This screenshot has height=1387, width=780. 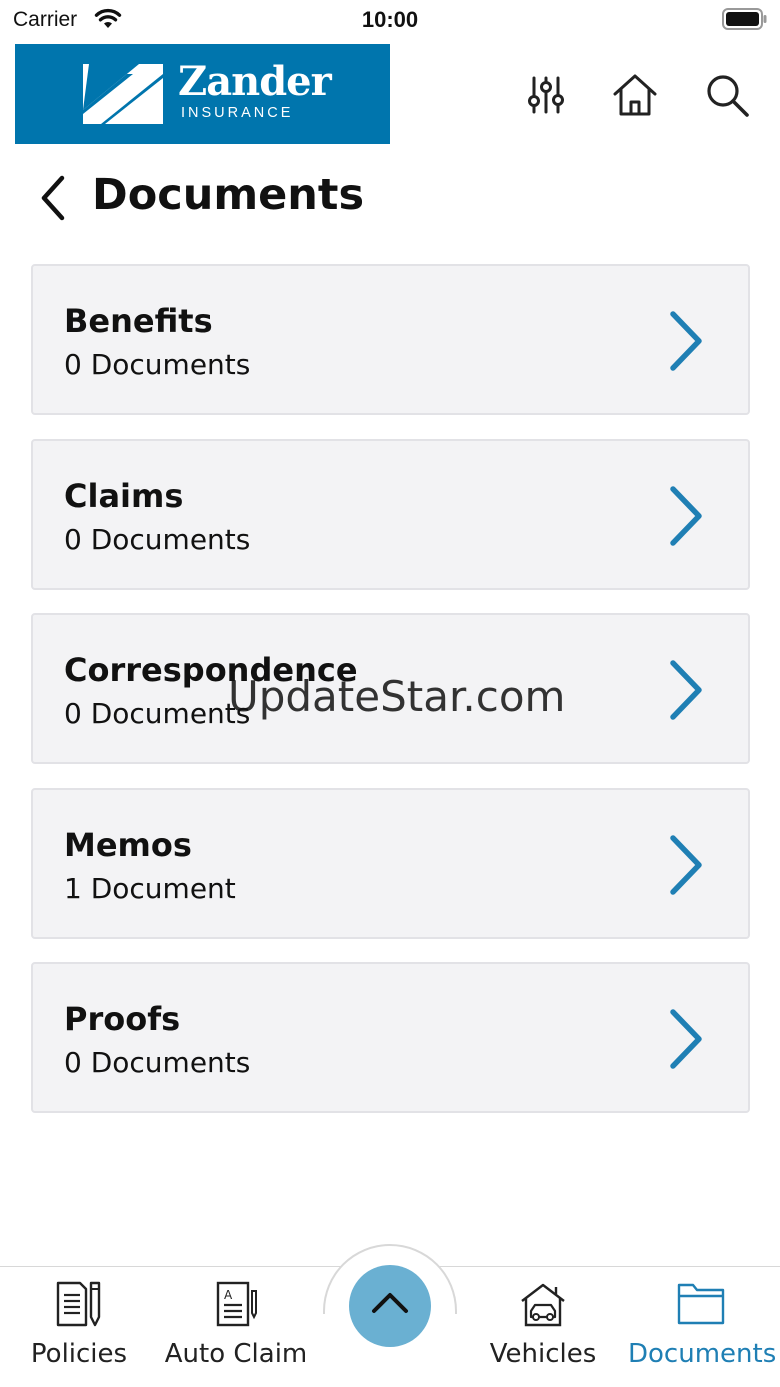 I want to click on brand-tagline: INSURANCE, so click(x=237, y=113).